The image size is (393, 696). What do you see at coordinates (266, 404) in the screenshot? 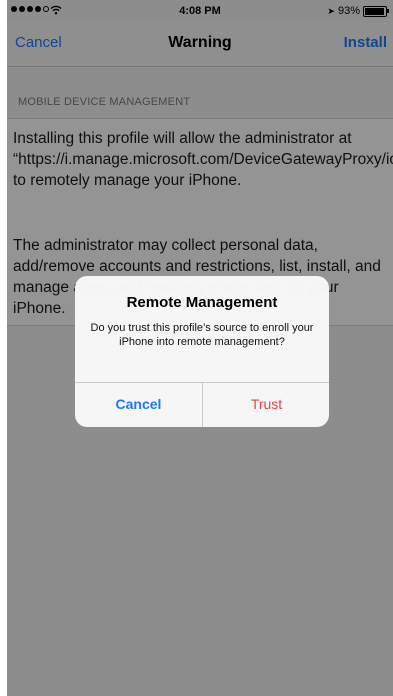
I see `trust-button: Trust` at bounding box center [266, 404].